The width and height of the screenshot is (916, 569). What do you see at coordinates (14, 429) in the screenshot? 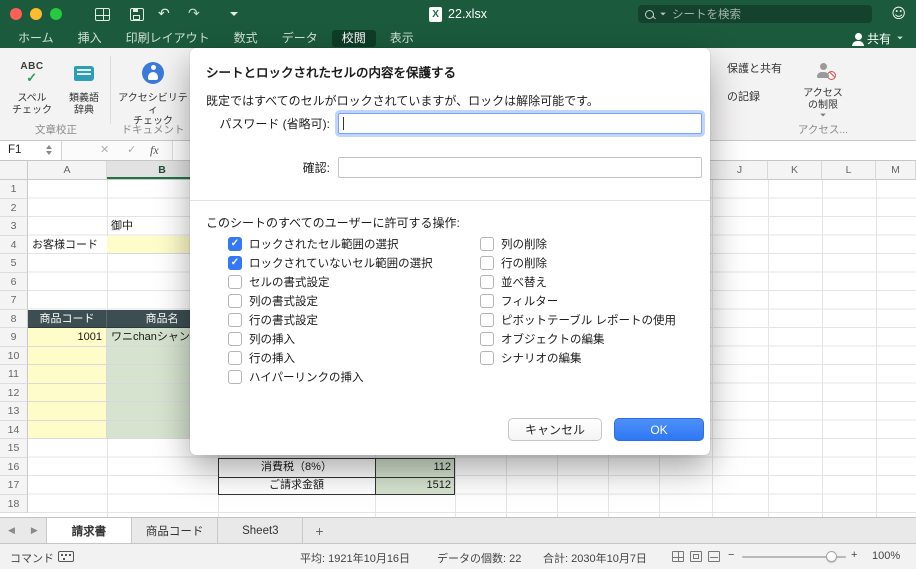
I see `row-header-14: 14` at bounding box center [14, 429].